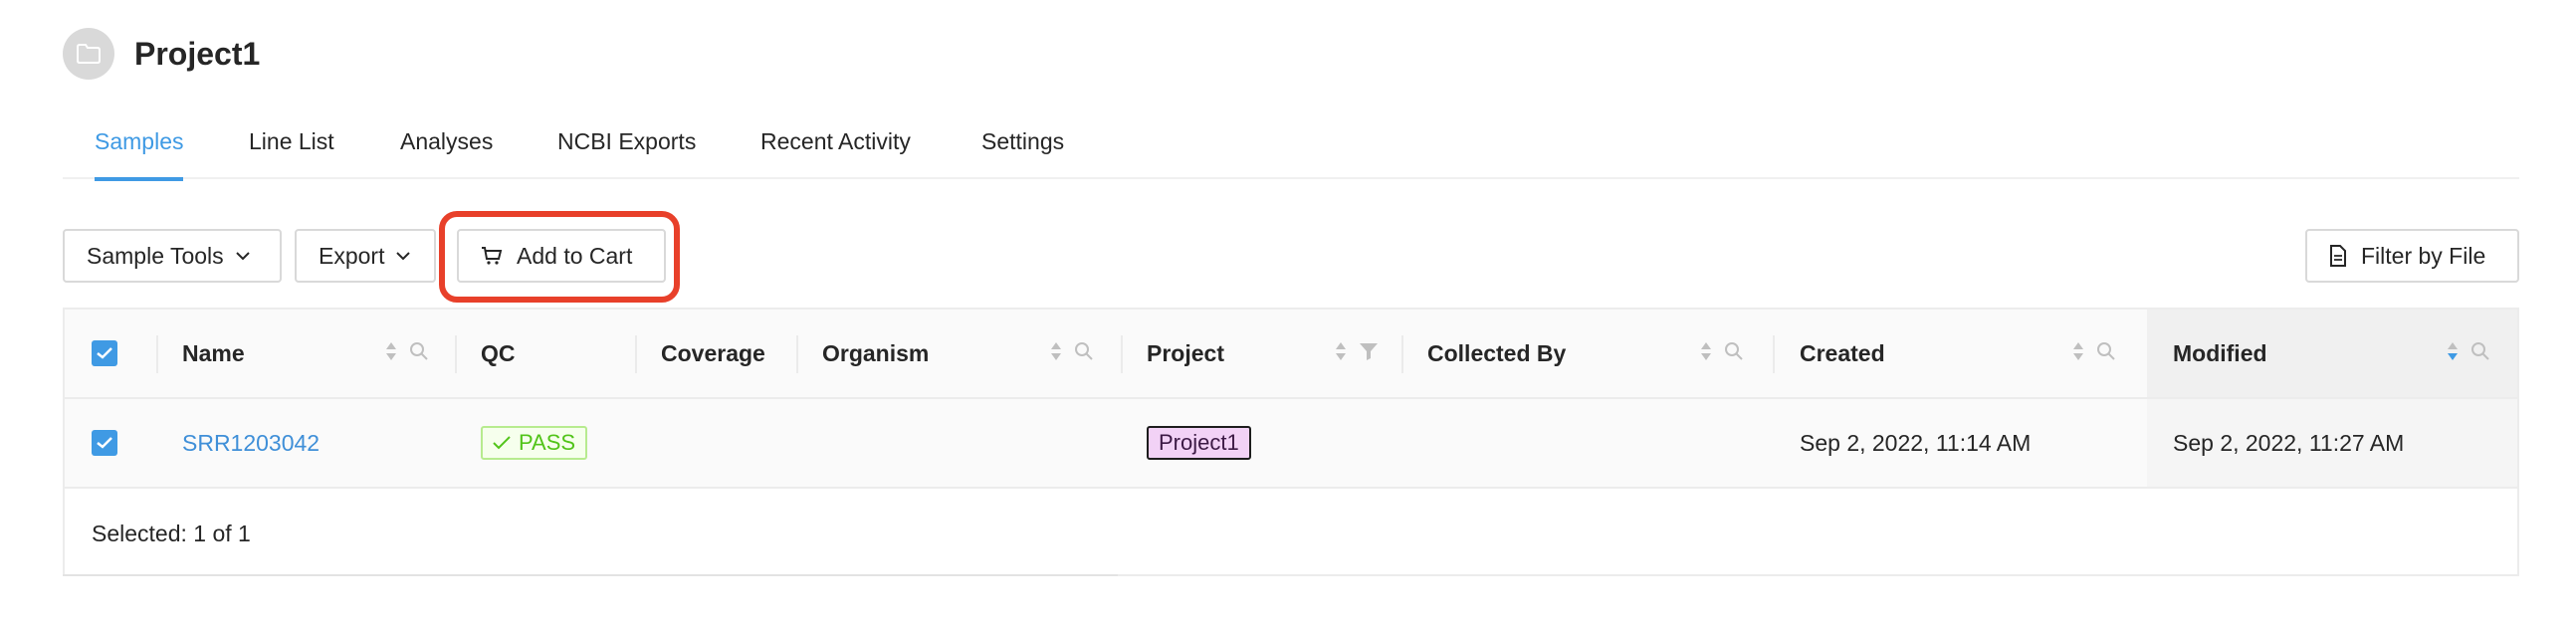 The height and width of the screenshot is (627, 2576). What do you see at coordinates (291, 150) in the screenshot?
I see `tab-line-list: Line List` at bounding box center [291, 150].